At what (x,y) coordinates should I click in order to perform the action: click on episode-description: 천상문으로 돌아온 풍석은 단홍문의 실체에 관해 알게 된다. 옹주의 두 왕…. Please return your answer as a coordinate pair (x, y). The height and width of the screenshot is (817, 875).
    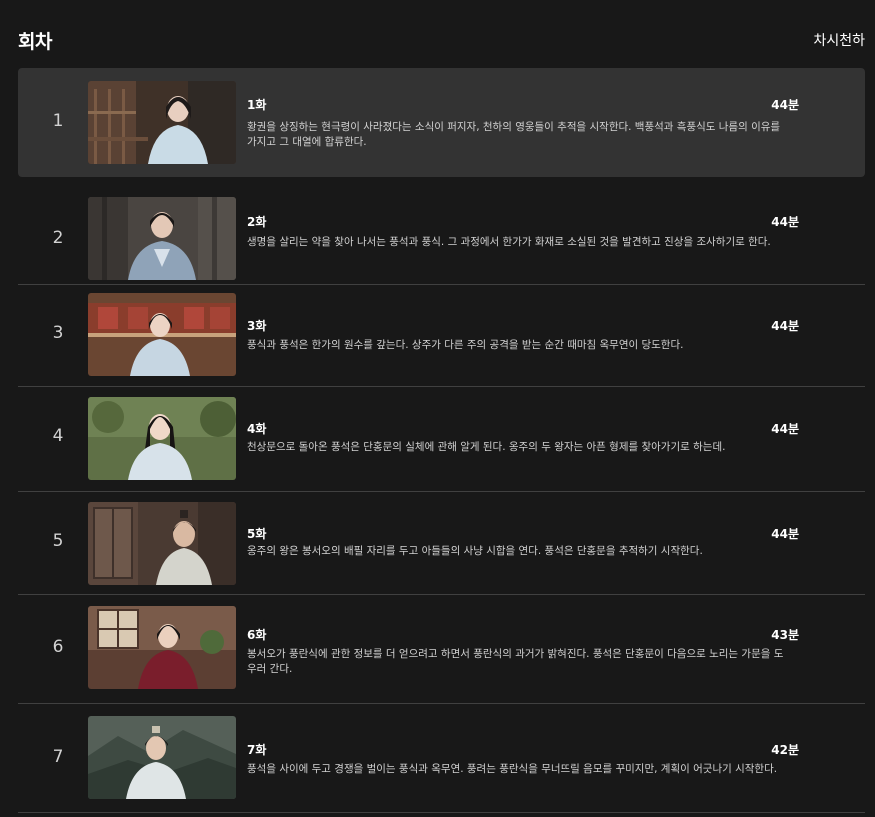
    Looking at the image, I should click on (486, 447).